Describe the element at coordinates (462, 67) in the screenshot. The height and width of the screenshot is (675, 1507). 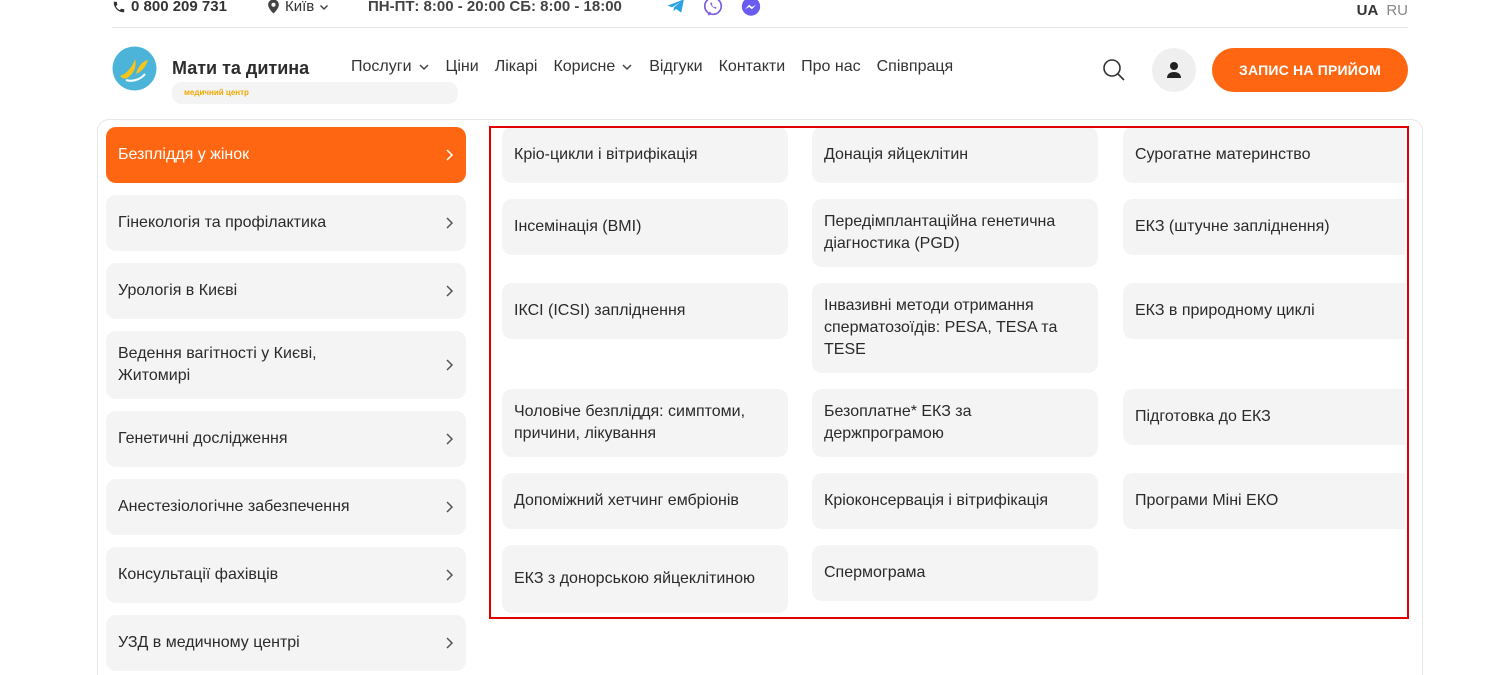
I see `nav-prices: Ціни` at that location.